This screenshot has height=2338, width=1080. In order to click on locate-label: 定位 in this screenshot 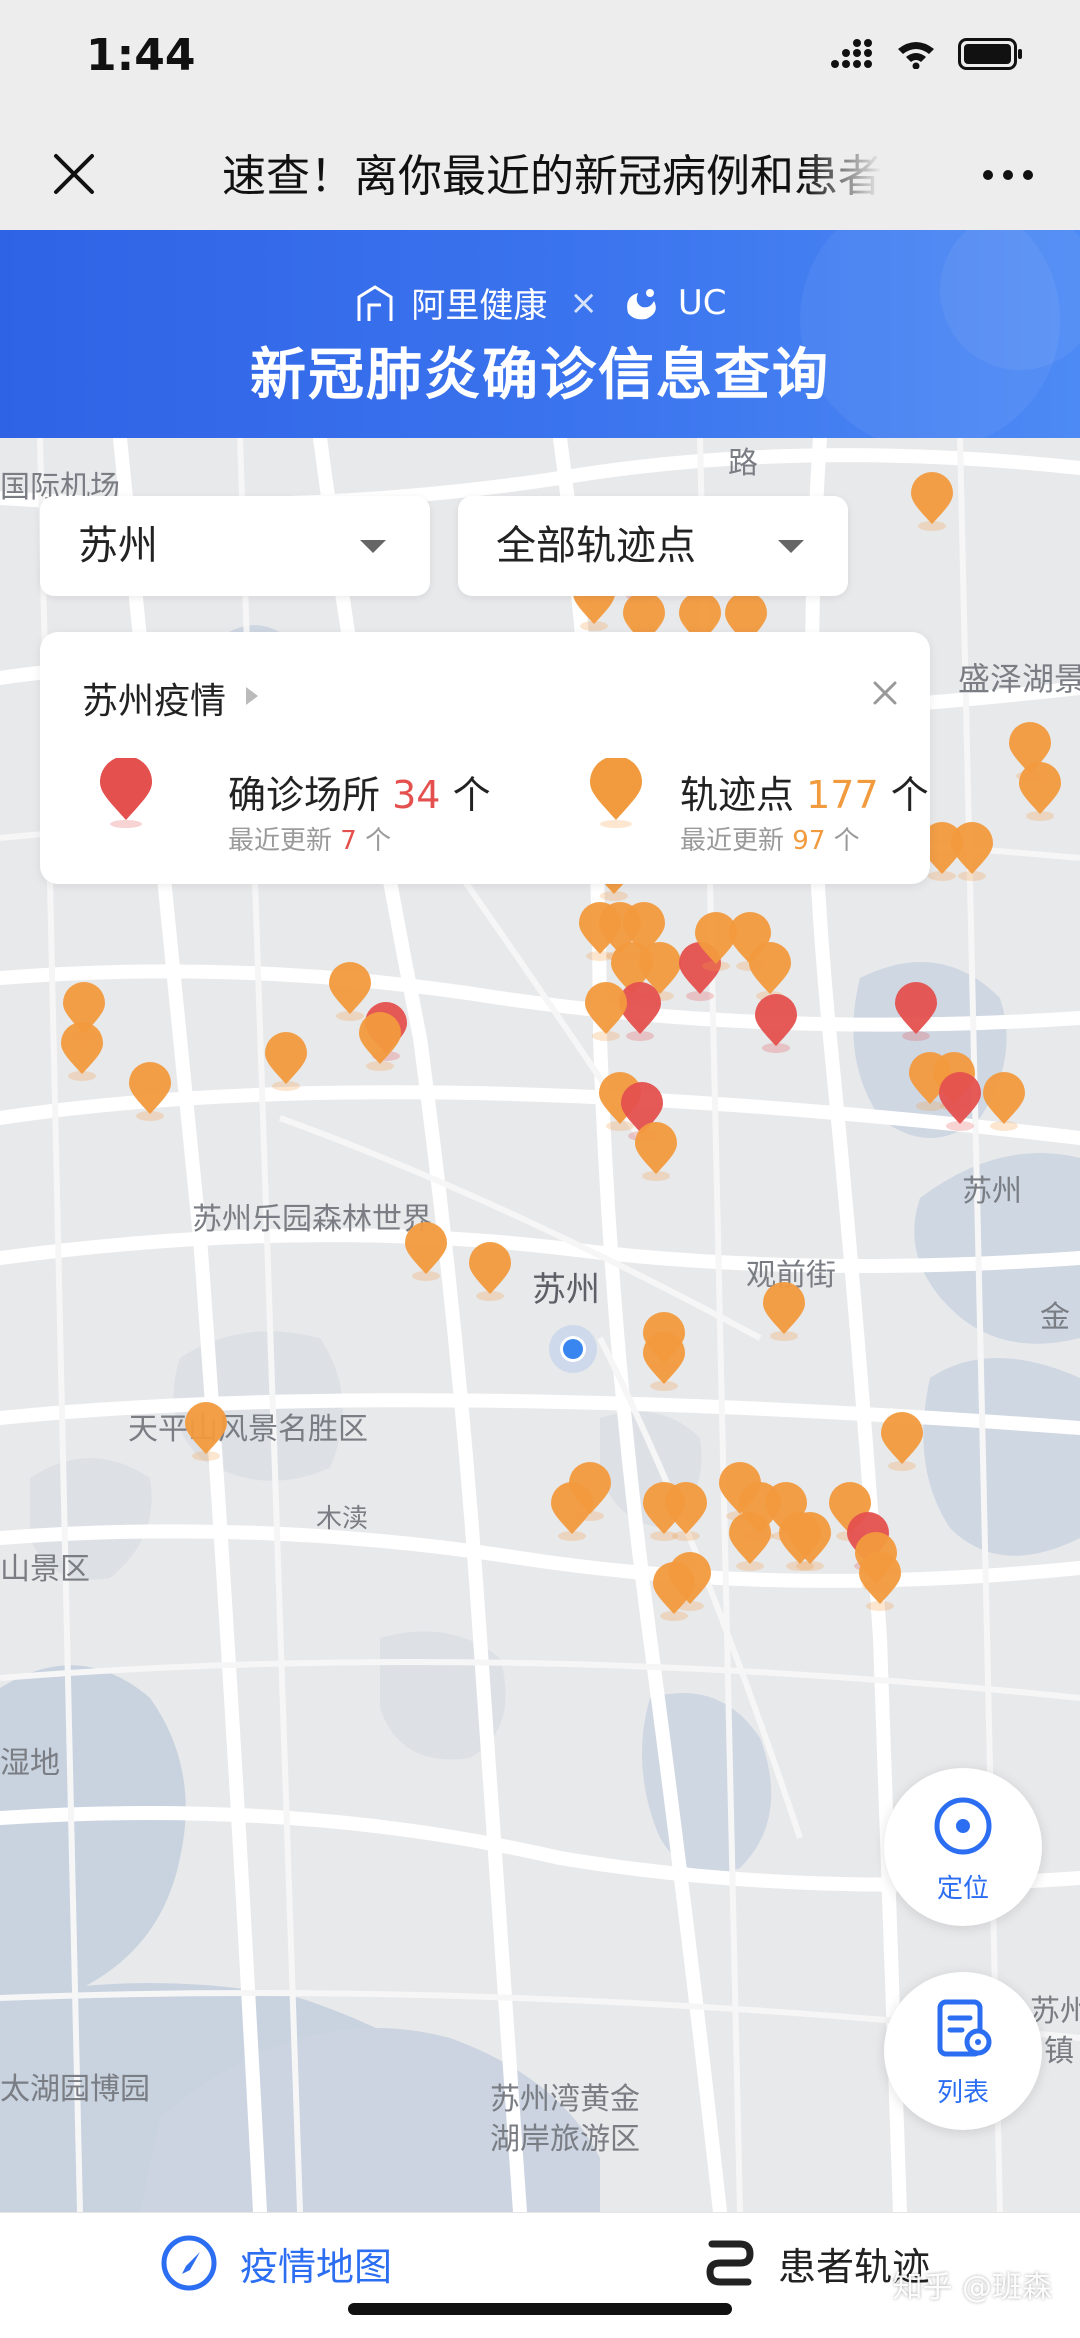, I will do `click(962, 1889)`.